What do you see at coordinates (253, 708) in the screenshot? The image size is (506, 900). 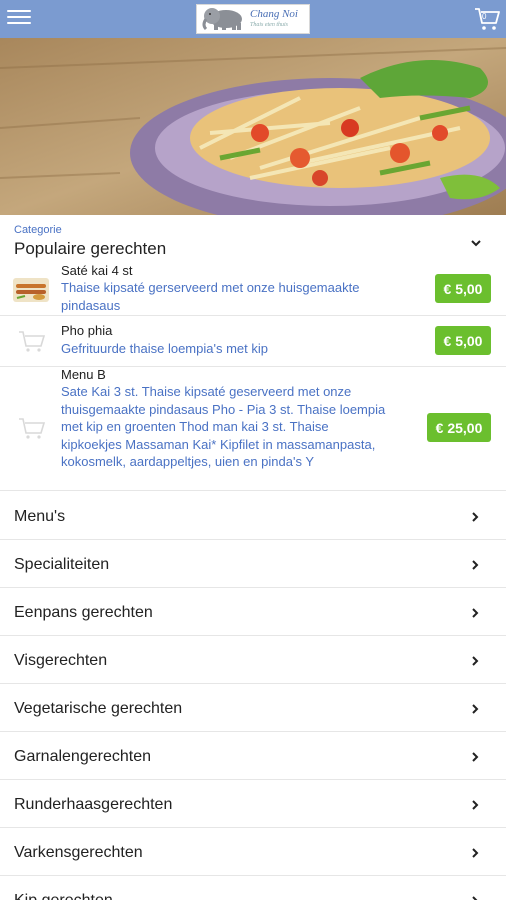 I see `category-row-vegetarisch: Vegetarische gerechten` at bounding box center [253, 708].